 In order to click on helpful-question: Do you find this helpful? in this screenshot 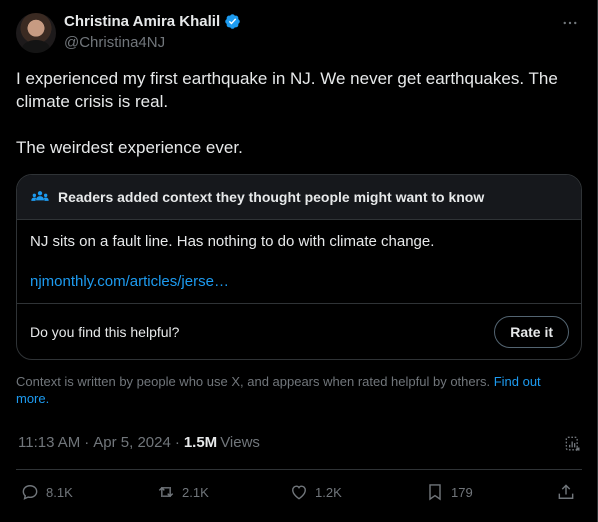, I will do `click(105, 332)`.